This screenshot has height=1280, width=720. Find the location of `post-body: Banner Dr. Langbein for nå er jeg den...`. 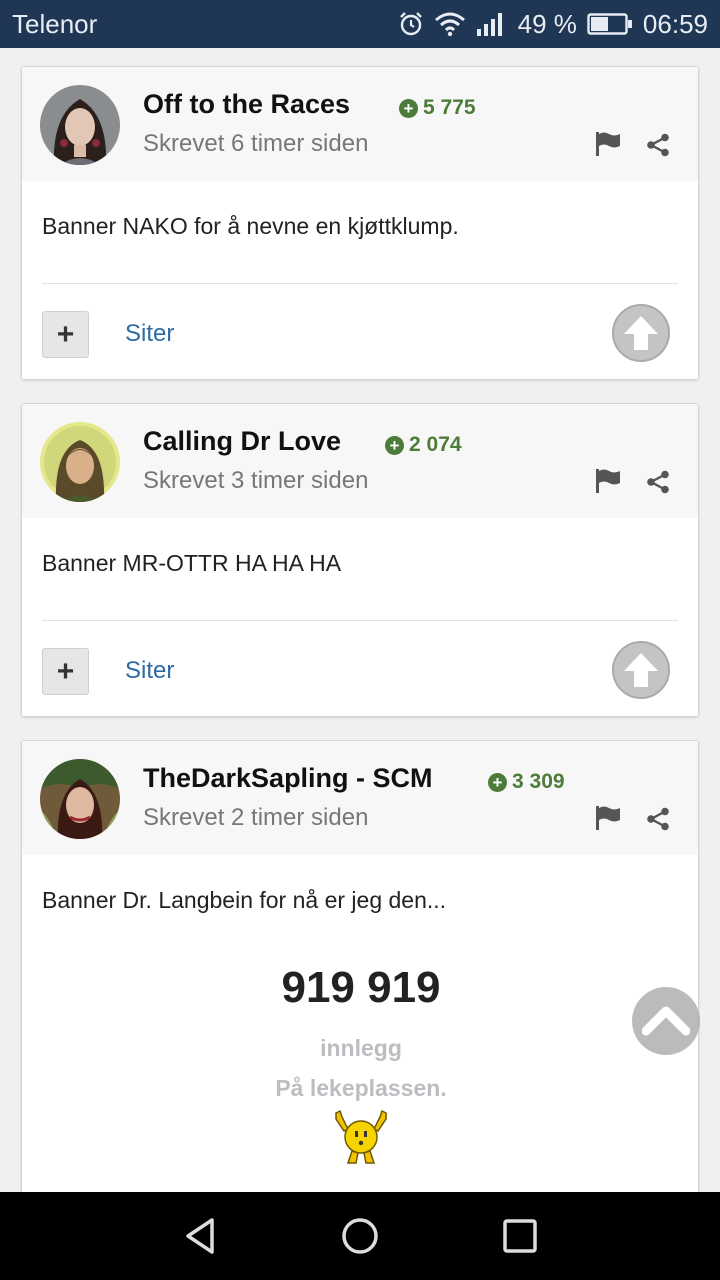

post-body: Banner Dr. Langbein for nå er jeg den... is located at coordinates (244, 900).